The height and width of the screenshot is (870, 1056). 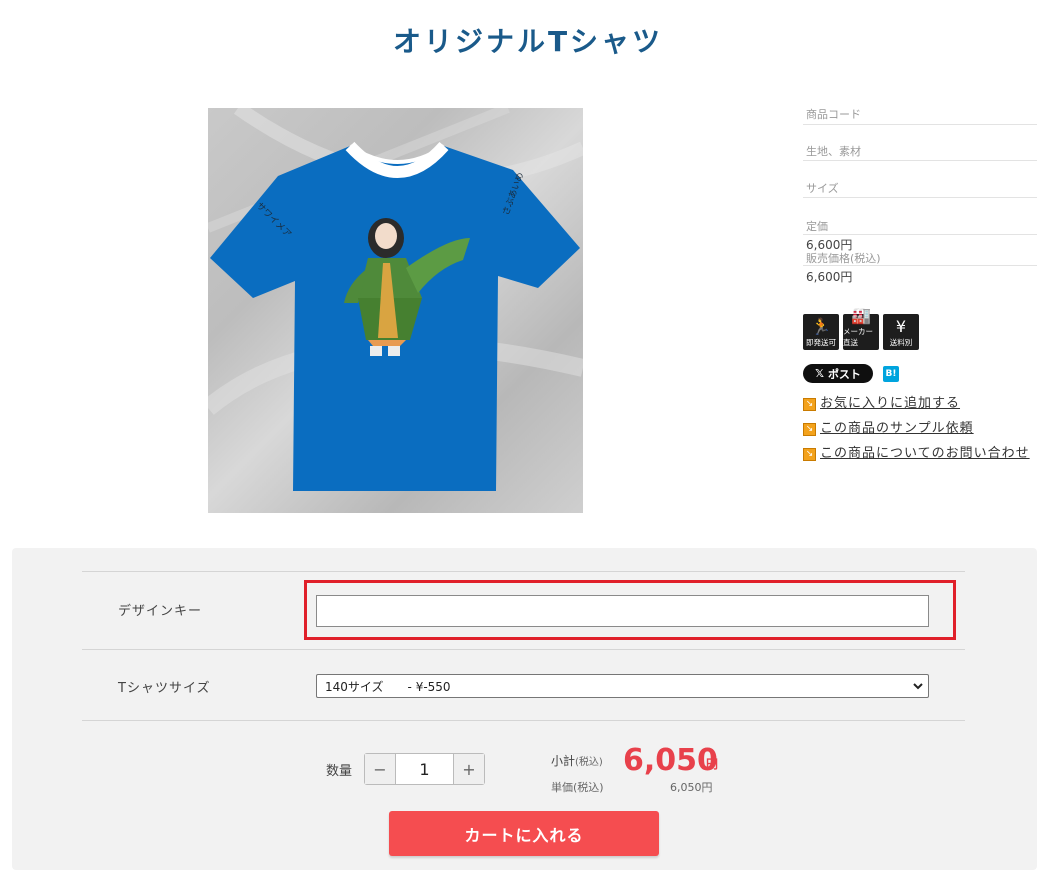 I want to click on runner-icon: 🏃, so click(x=821, y=326).